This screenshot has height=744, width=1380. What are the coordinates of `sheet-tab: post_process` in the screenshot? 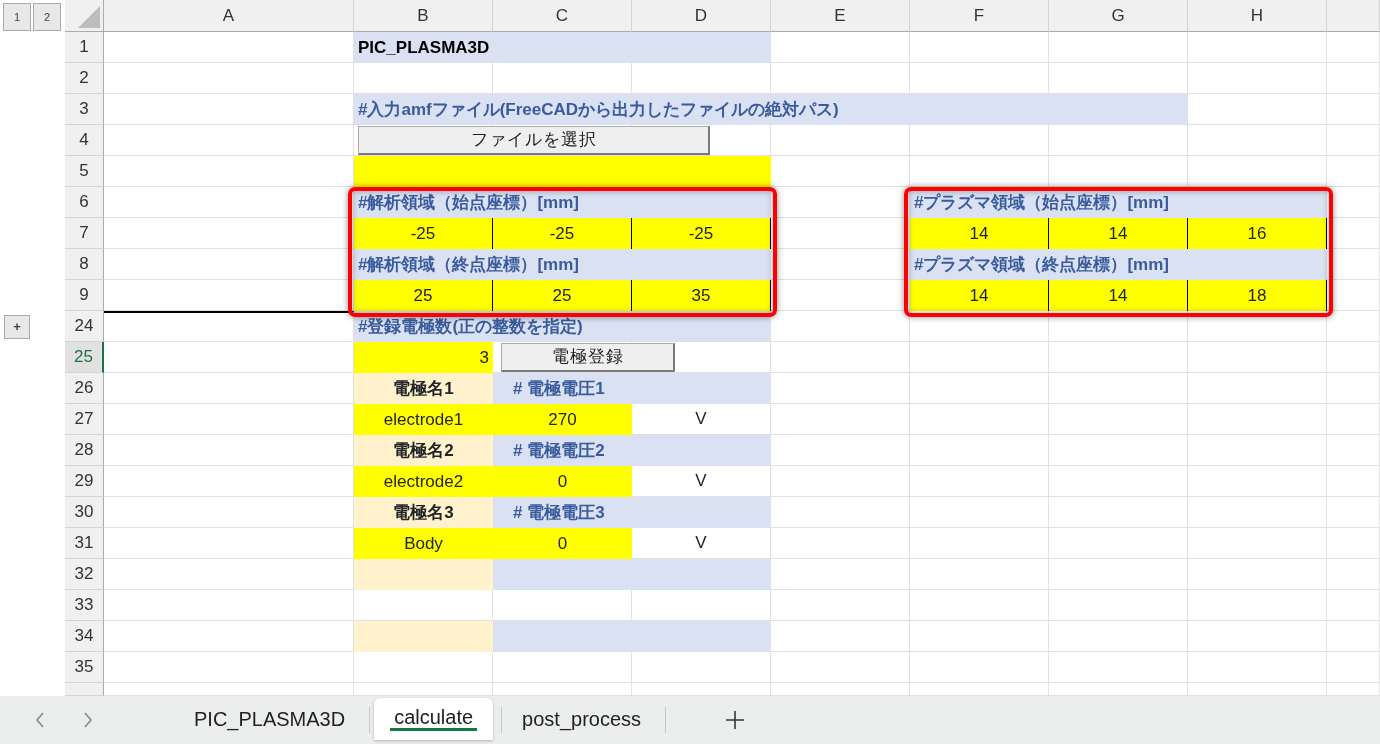 It's located at (582, 719).